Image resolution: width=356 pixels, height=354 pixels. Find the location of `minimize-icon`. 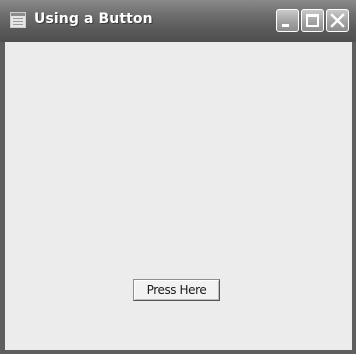

minimize-icon is located at coordinates (285, 25).